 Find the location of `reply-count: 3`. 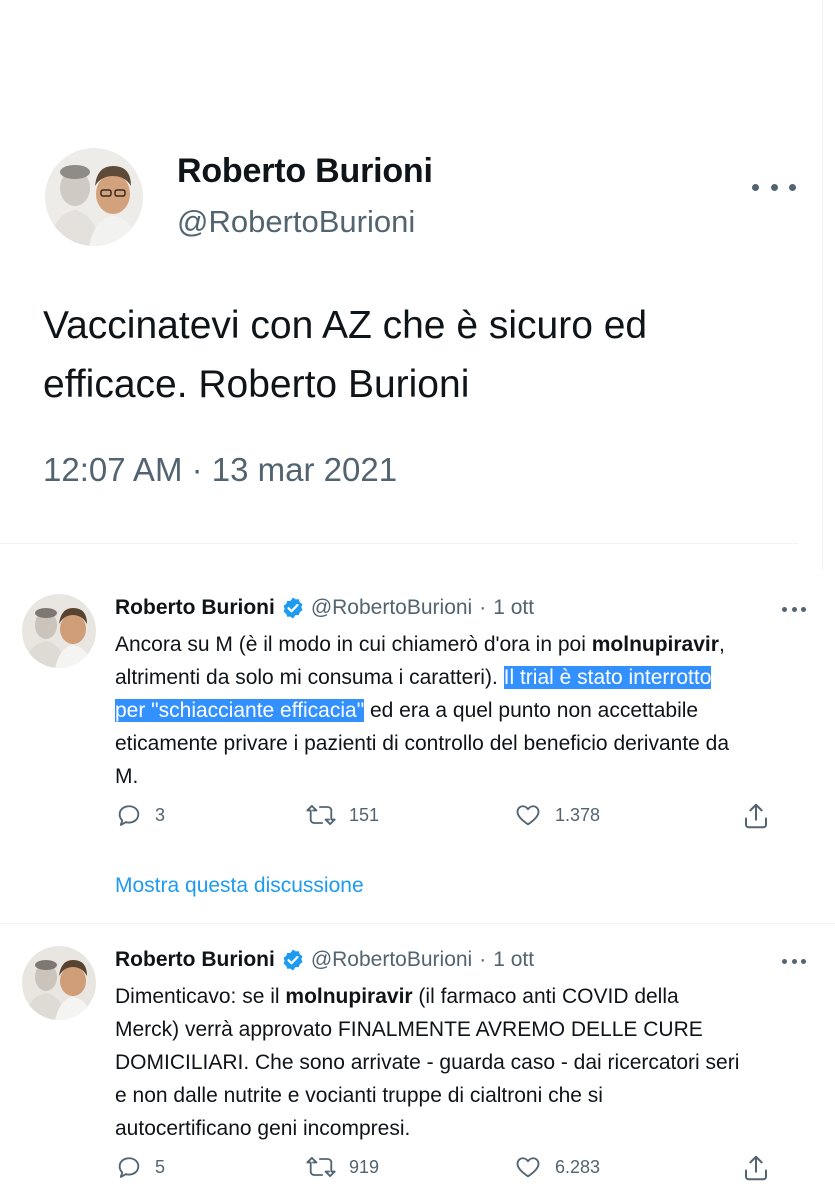

reply-count: 3 is located at coordinates (160, 814).